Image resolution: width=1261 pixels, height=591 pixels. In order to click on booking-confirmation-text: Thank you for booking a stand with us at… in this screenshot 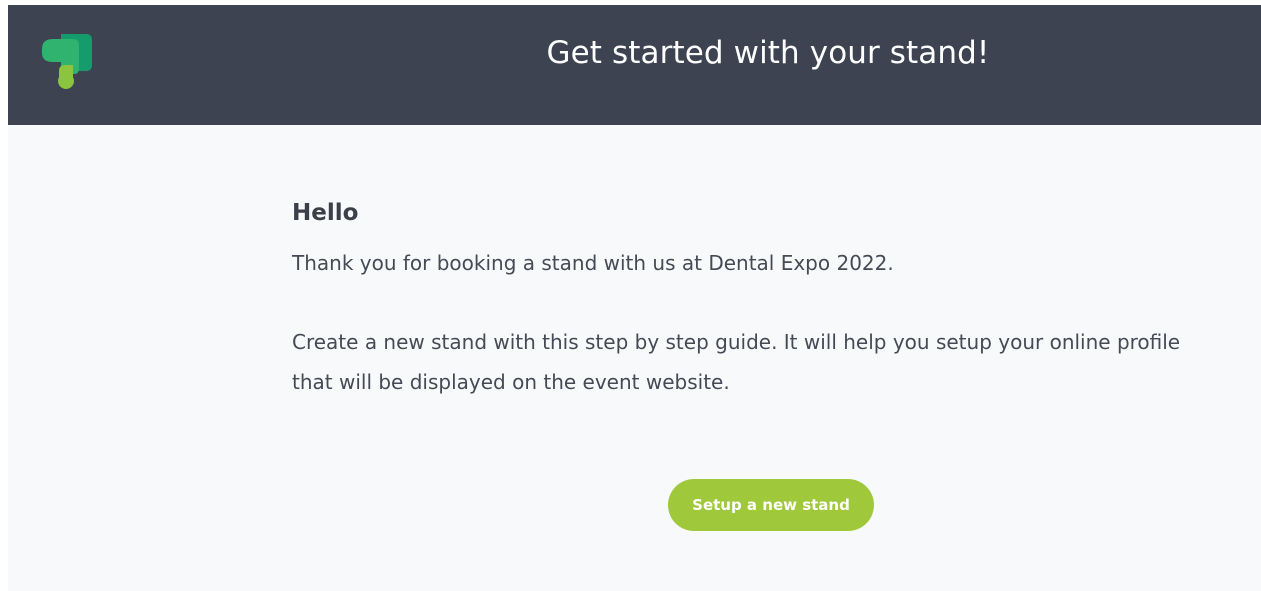, I will do `click(593, 263)`.